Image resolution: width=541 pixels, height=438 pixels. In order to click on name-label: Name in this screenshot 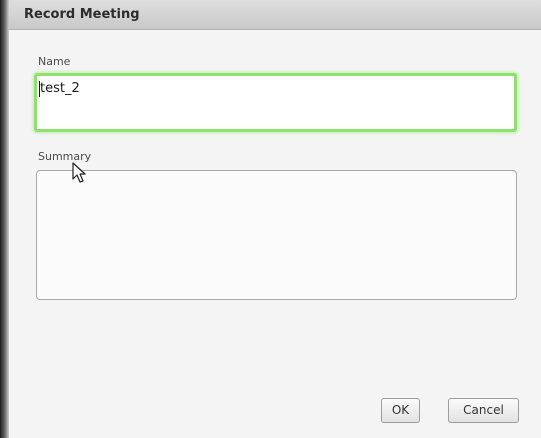, I will do `click(54, 61)`.